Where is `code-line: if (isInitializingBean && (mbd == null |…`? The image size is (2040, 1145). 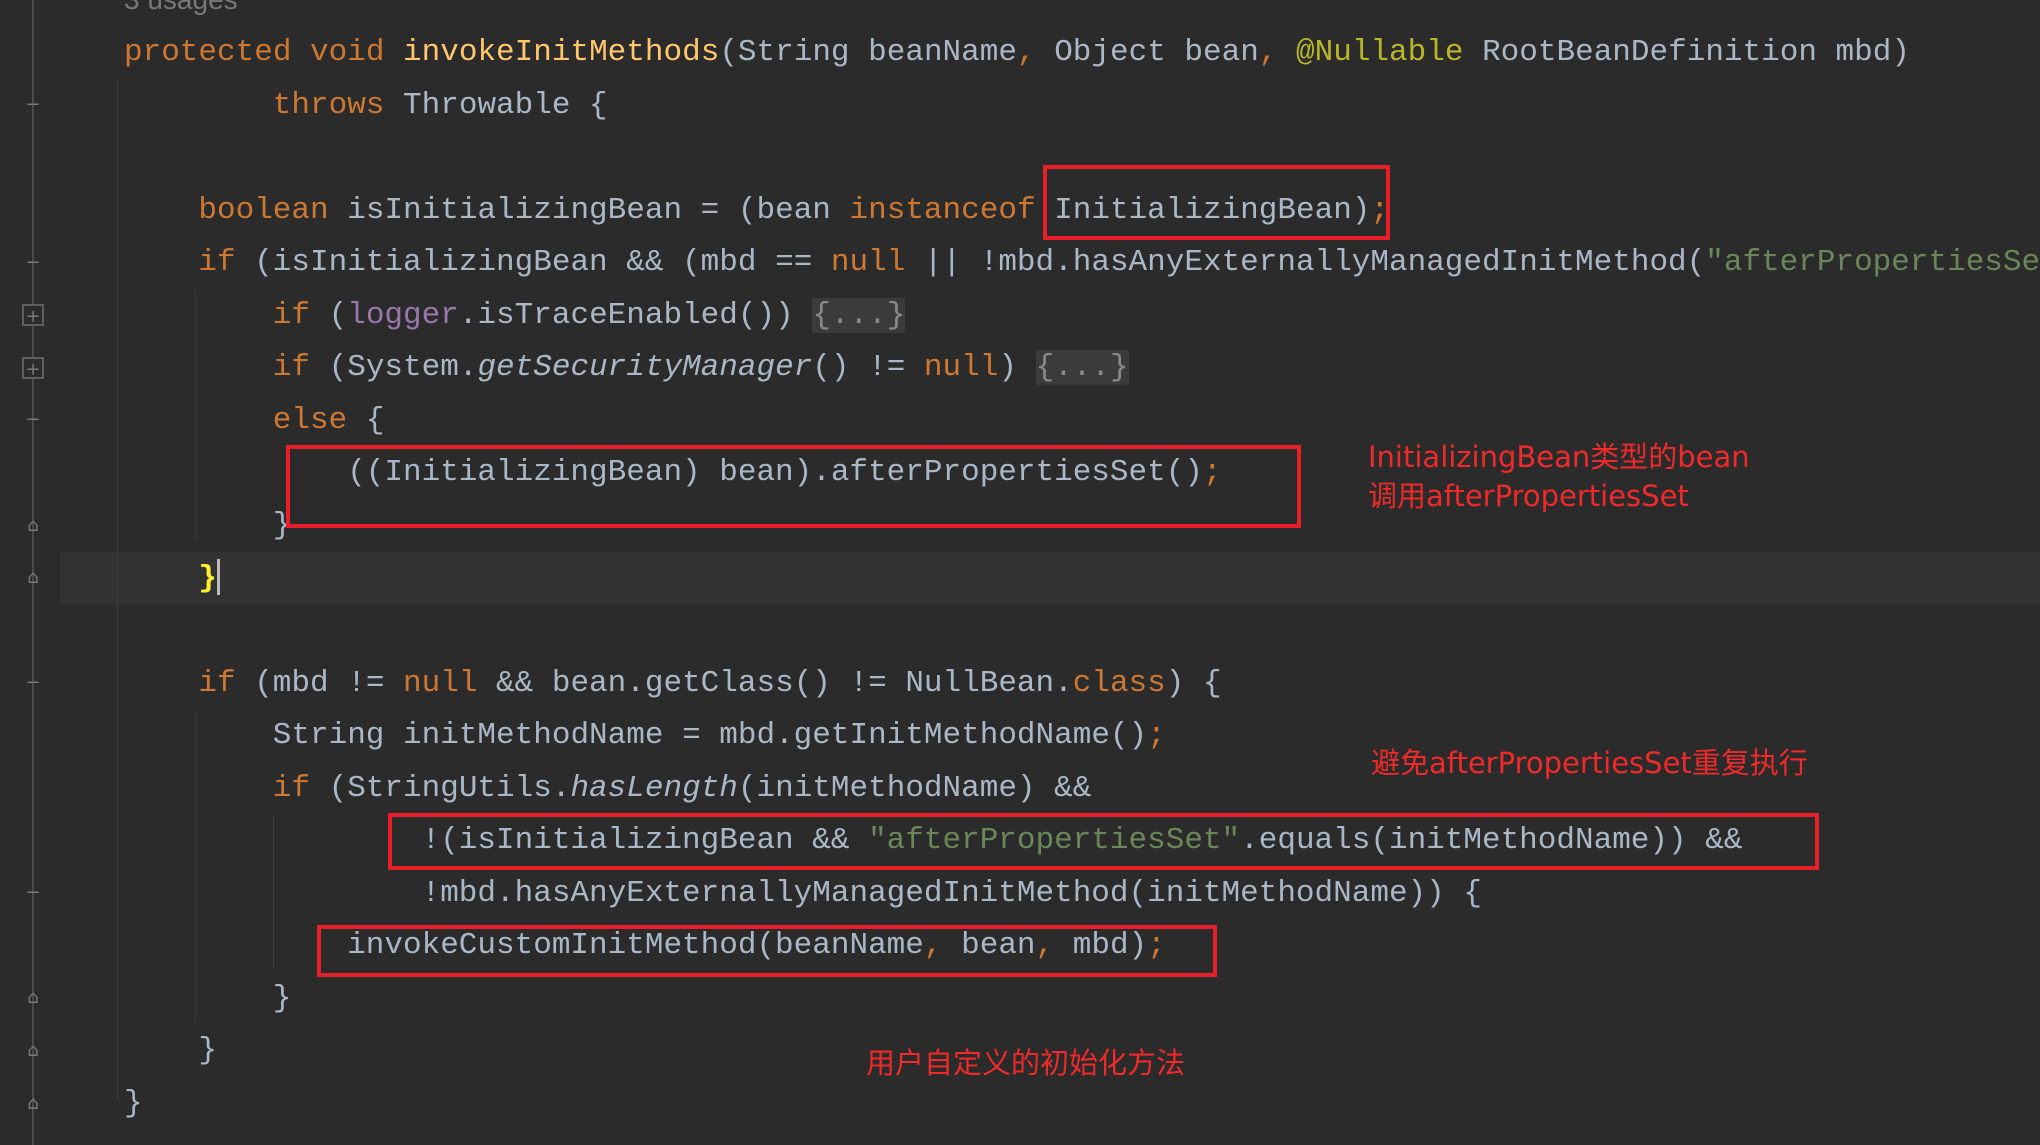 code-line: if (isInitializingBean && (mbd == null |… is located at coordinates (1119, 263).